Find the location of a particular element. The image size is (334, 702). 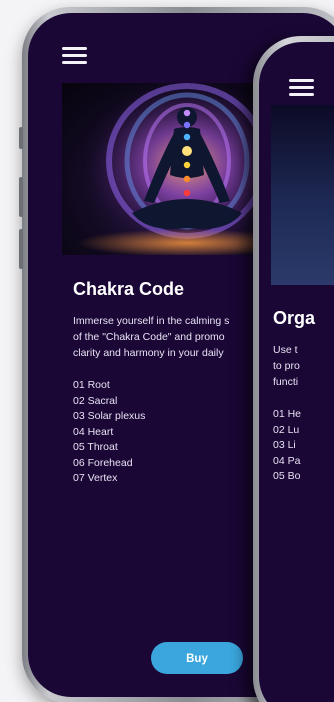

list-item: 05 Bo is located at coordinates (287, 476).